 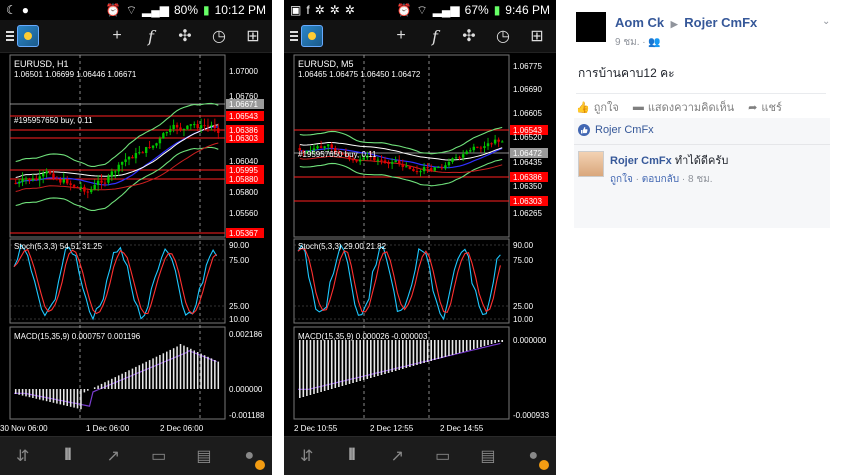 What do you see at coordinates (58, 246) in the screenshot?
I see `stoch-label: Stoch(5,3,3) 54.51 31.25` at bounding box center [58, 246].